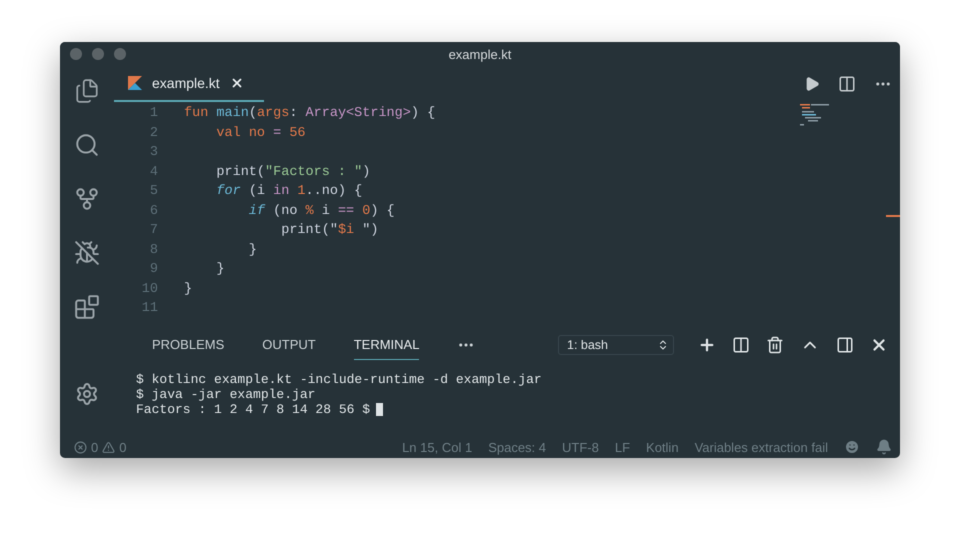 This screenshot has height=538, width=960. I want to click on terminal-line: Factors : 1 2 4 7 8 14 28 56 $, so click(253, 409).